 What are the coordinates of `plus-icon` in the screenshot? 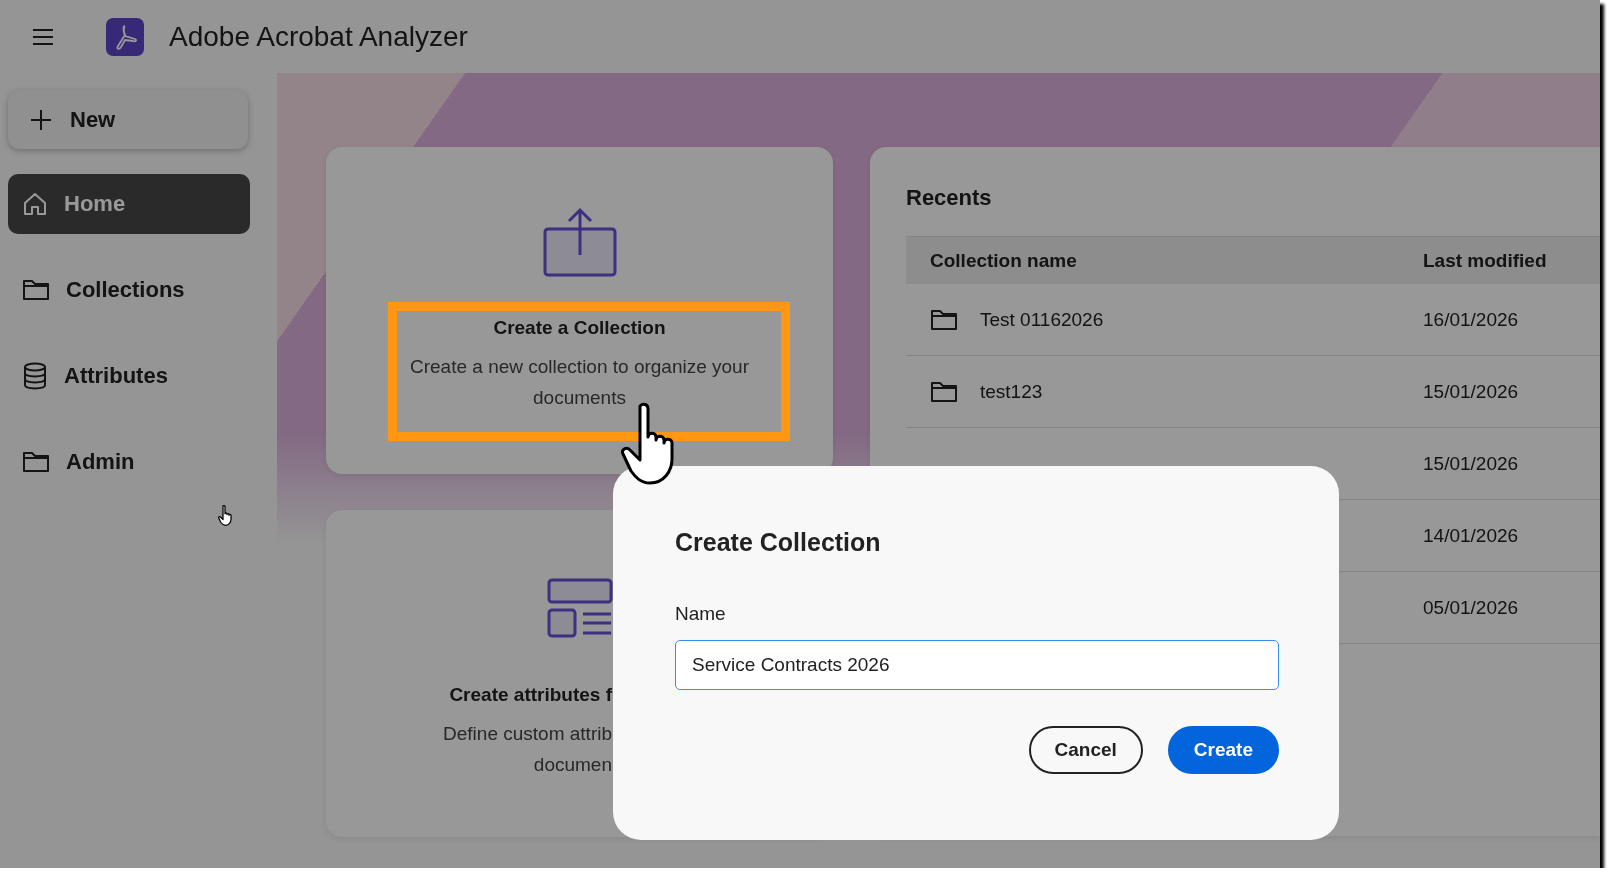 It's located at (41, 119).